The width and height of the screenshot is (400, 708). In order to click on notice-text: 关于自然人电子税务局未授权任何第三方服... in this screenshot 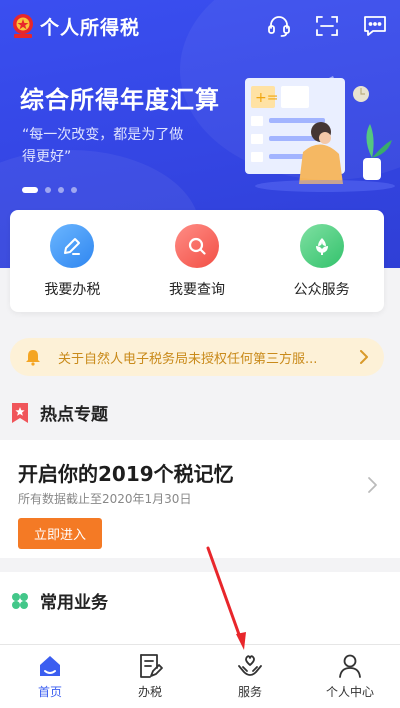, I will do `click(188, 359)`.